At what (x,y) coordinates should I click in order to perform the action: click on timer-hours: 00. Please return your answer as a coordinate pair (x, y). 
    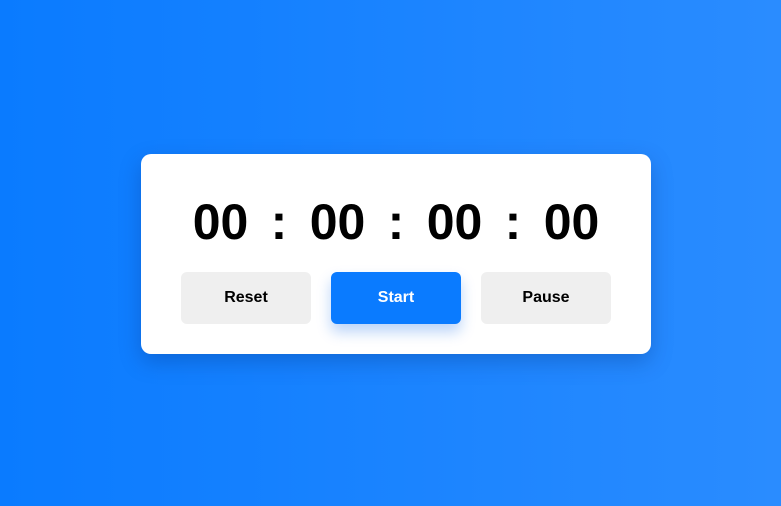
    Looking at the image, I should click on (220, 222).